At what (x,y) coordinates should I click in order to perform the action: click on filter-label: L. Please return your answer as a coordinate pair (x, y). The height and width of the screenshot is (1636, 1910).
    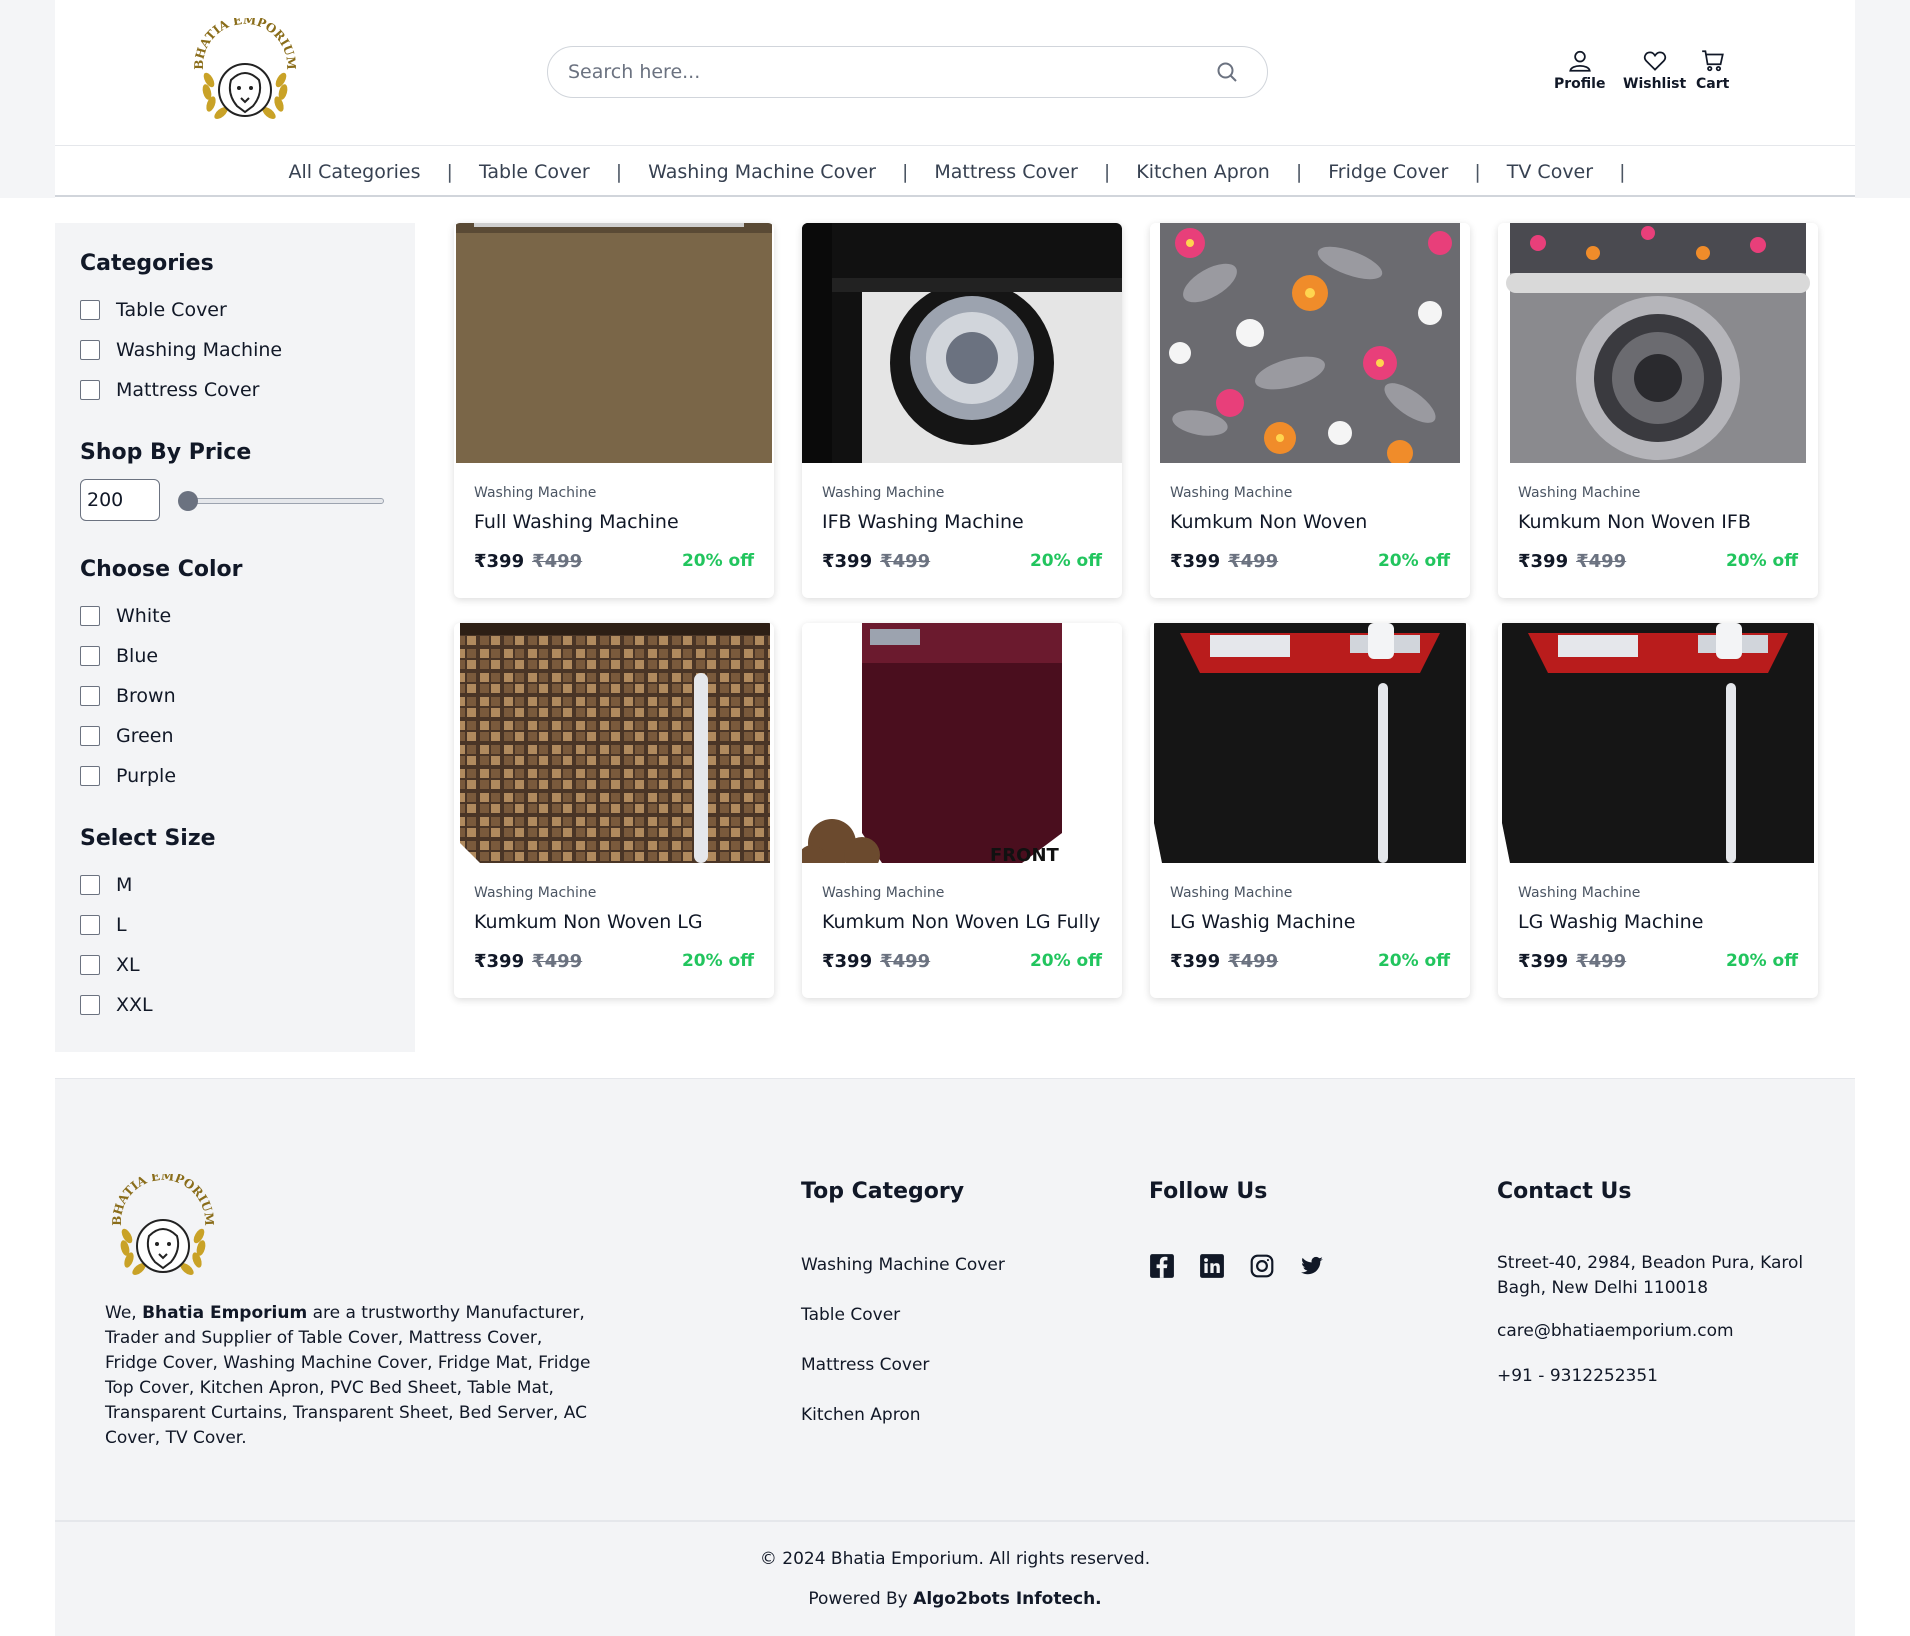
    Looking at the image, I should click on (121, 925).